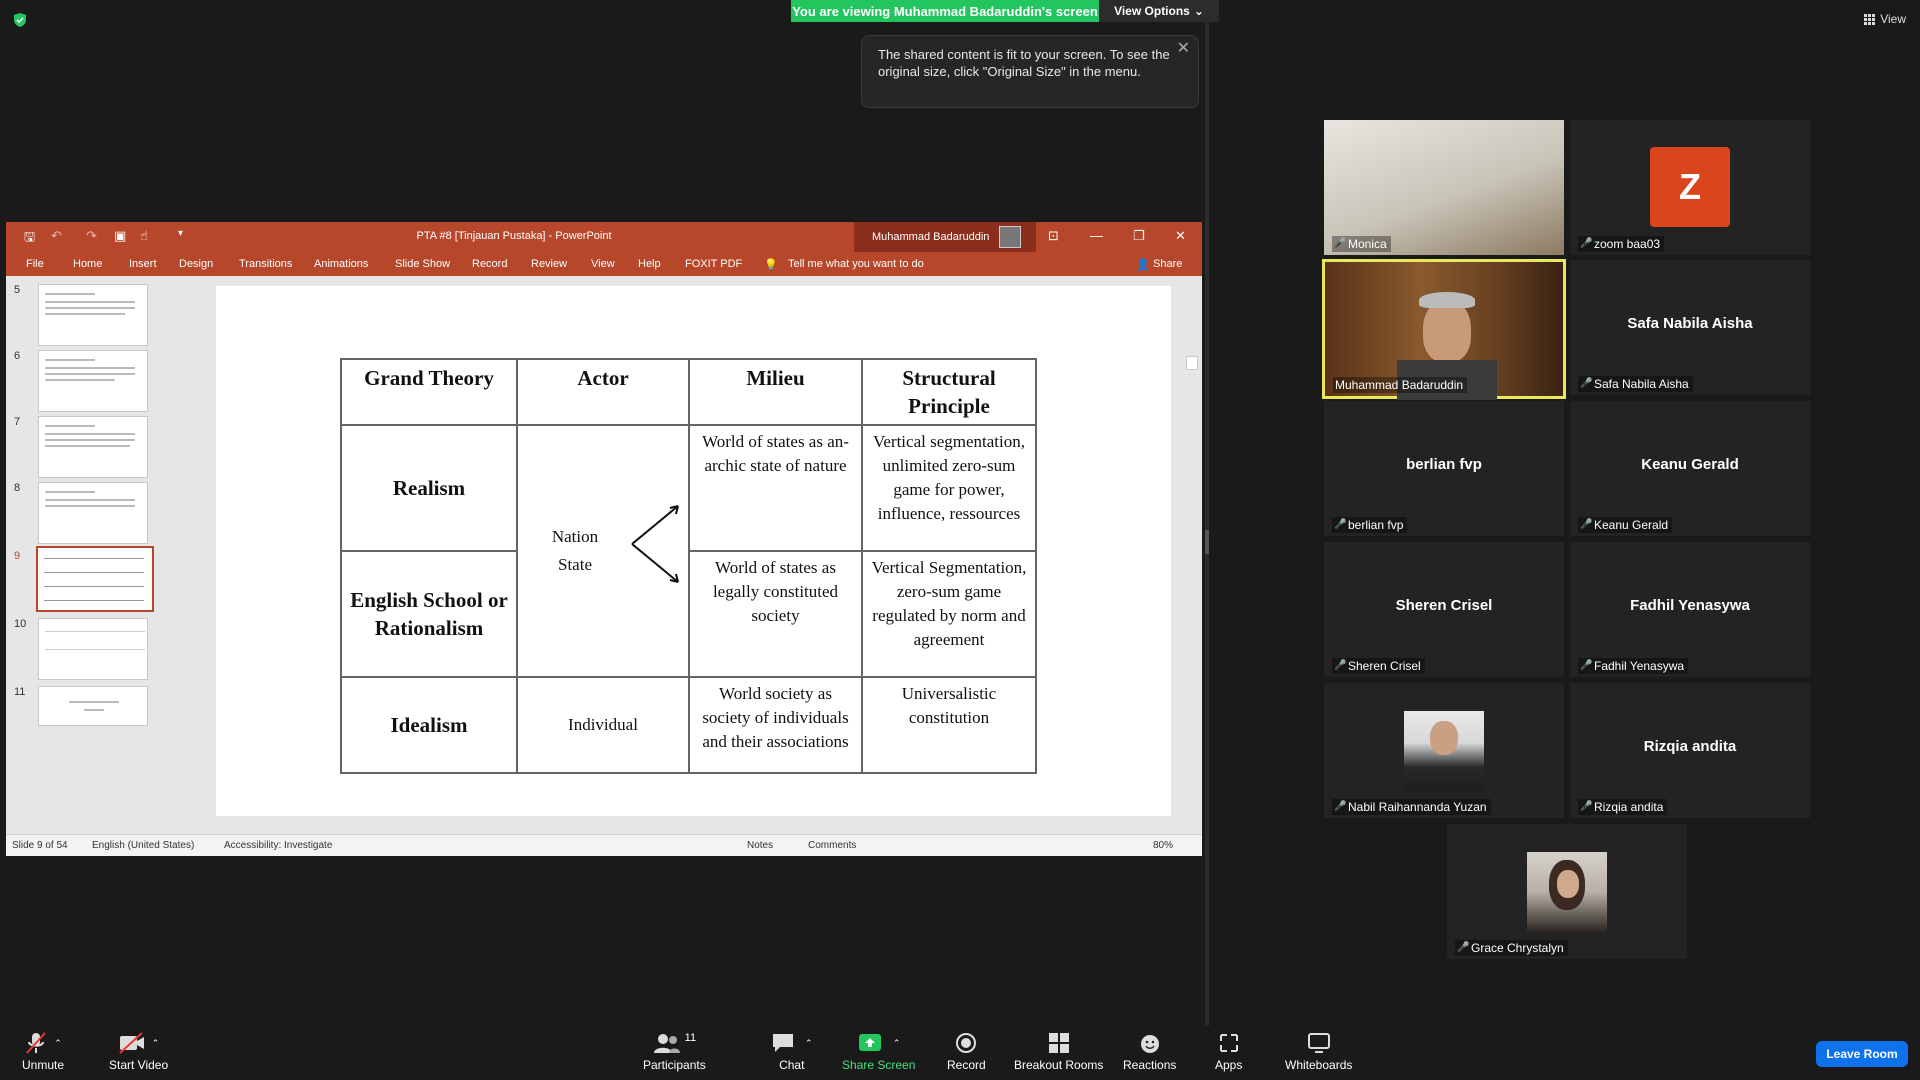  What do you see at coordinates (20, 624) in the screenshot?
I see `thumb-number: 10` at bounding box center [20, 624].